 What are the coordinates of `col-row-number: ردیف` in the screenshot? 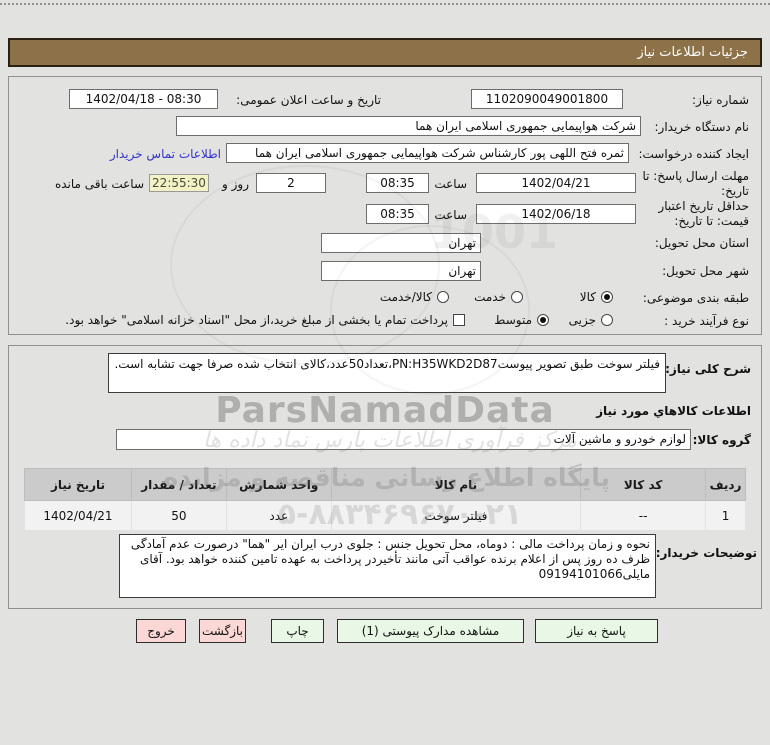 It's located at (725, 484).